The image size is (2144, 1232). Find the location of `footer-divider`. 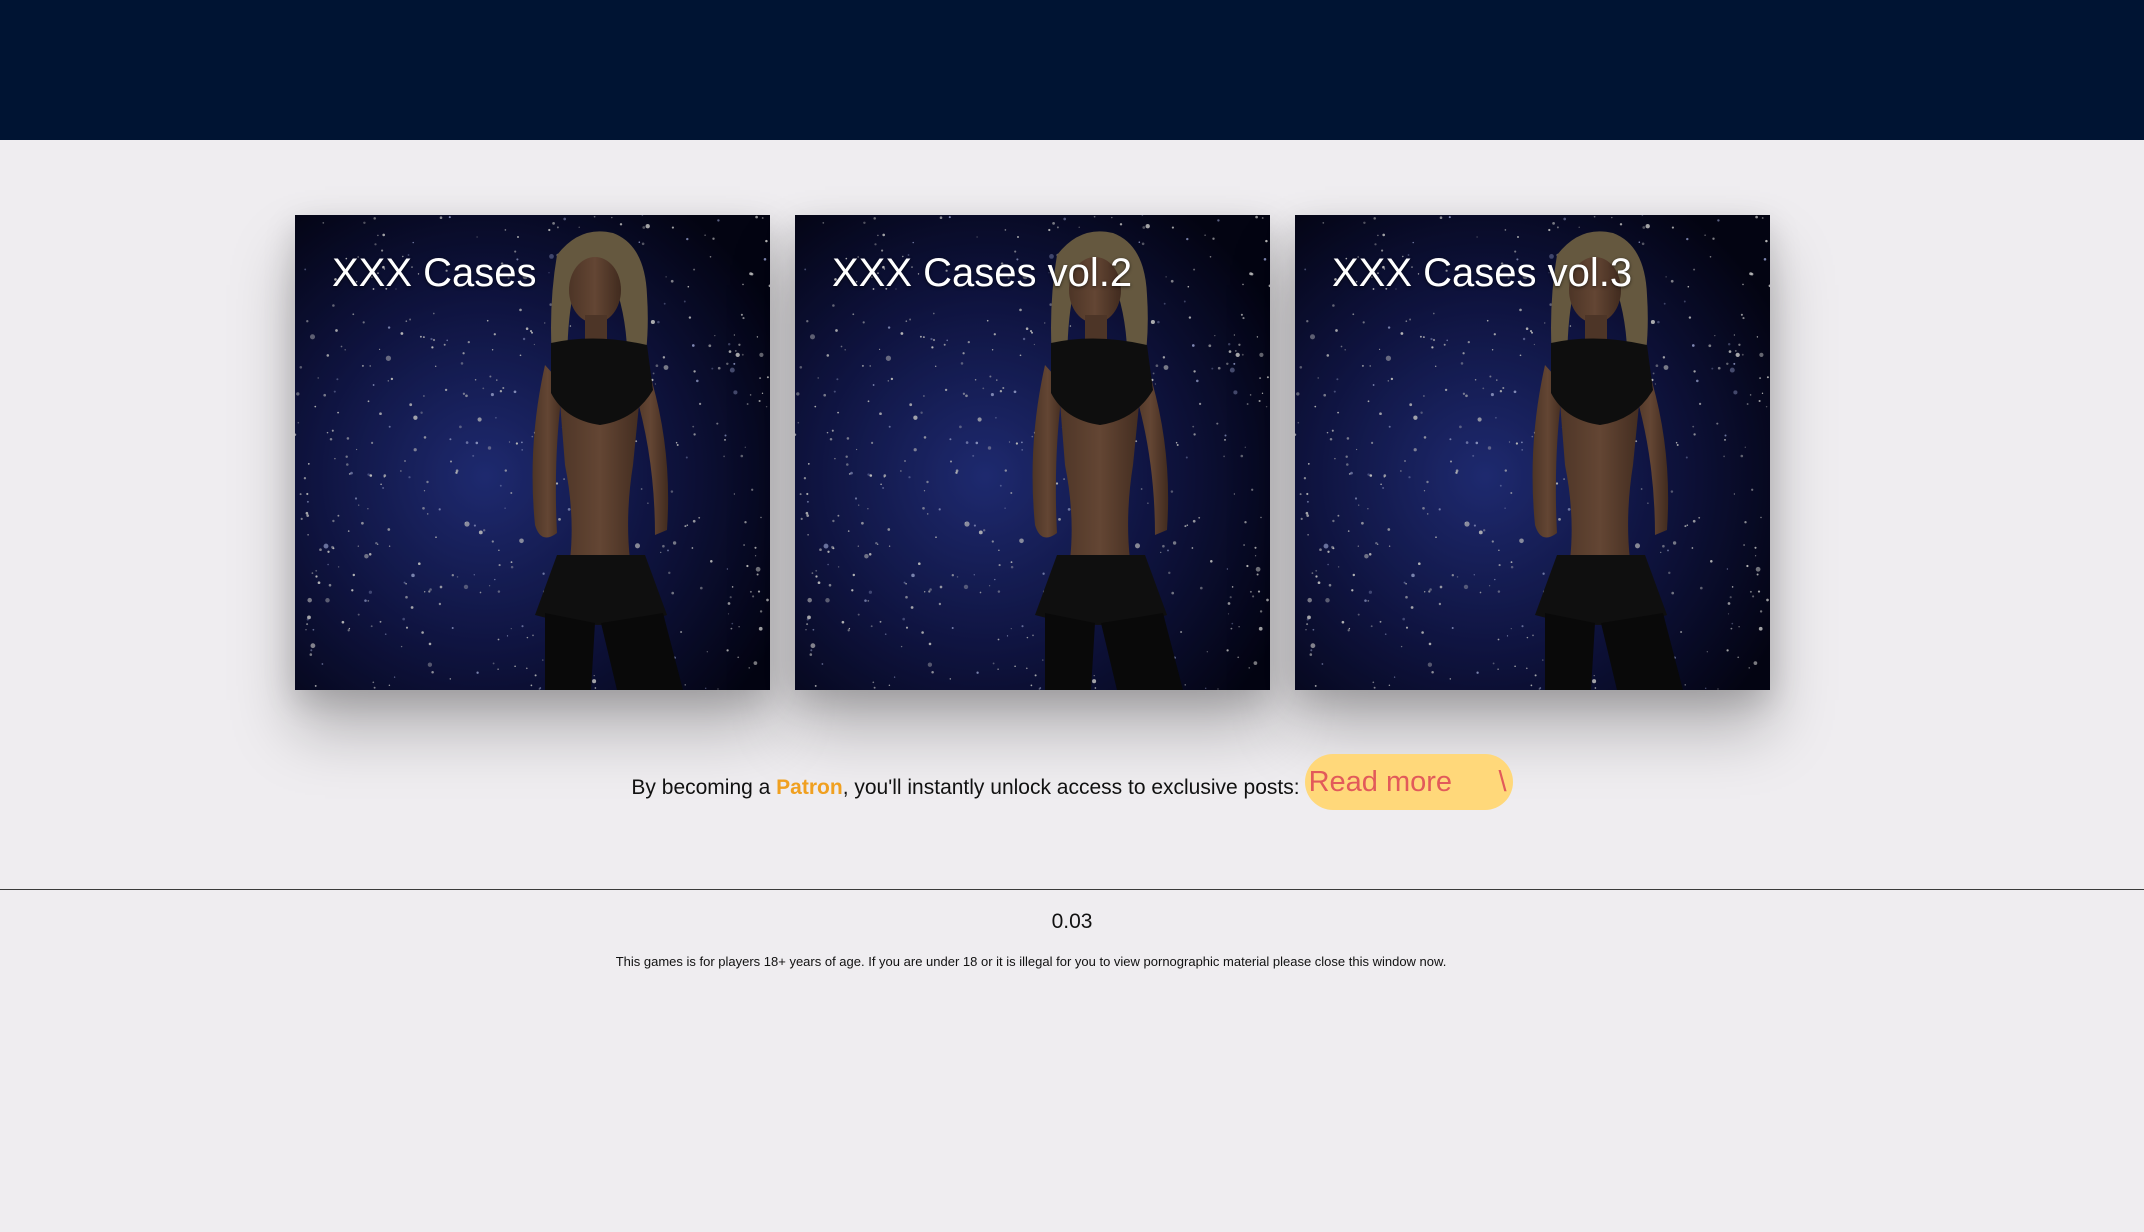

footer-divider is located at coordinates (1072, 889).